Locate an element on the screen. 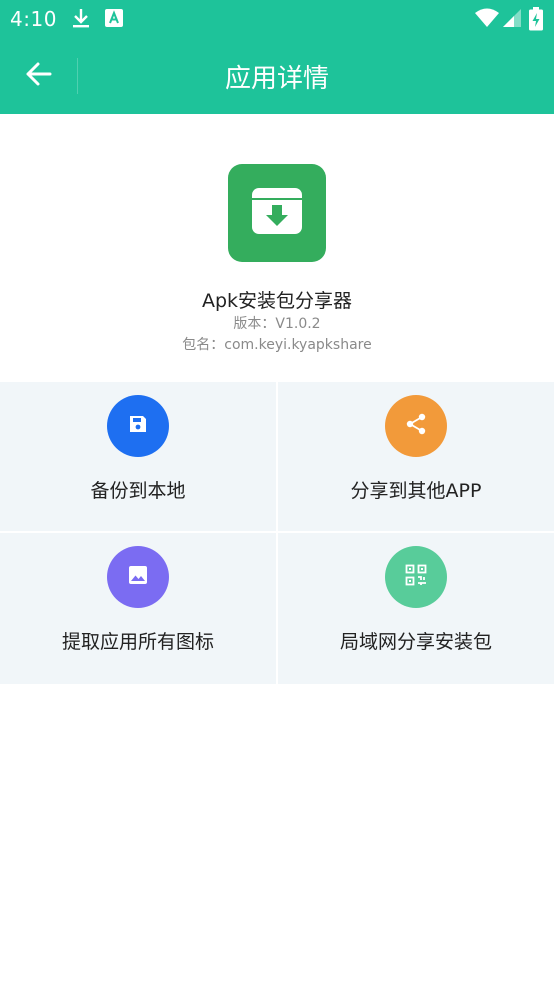 The height and width of the screenshot is (984, 554). app-name: Apk安装包分享器 is located at coordinates (277, 301).